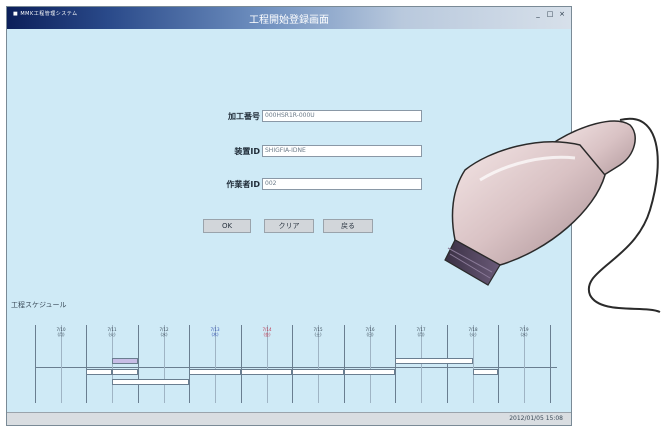 Image resolution: width=662 pixels, height=432 pixels. Describe the element at coordinates (538, 14) in the screenshot. I see `minimize-button: _` at that location.